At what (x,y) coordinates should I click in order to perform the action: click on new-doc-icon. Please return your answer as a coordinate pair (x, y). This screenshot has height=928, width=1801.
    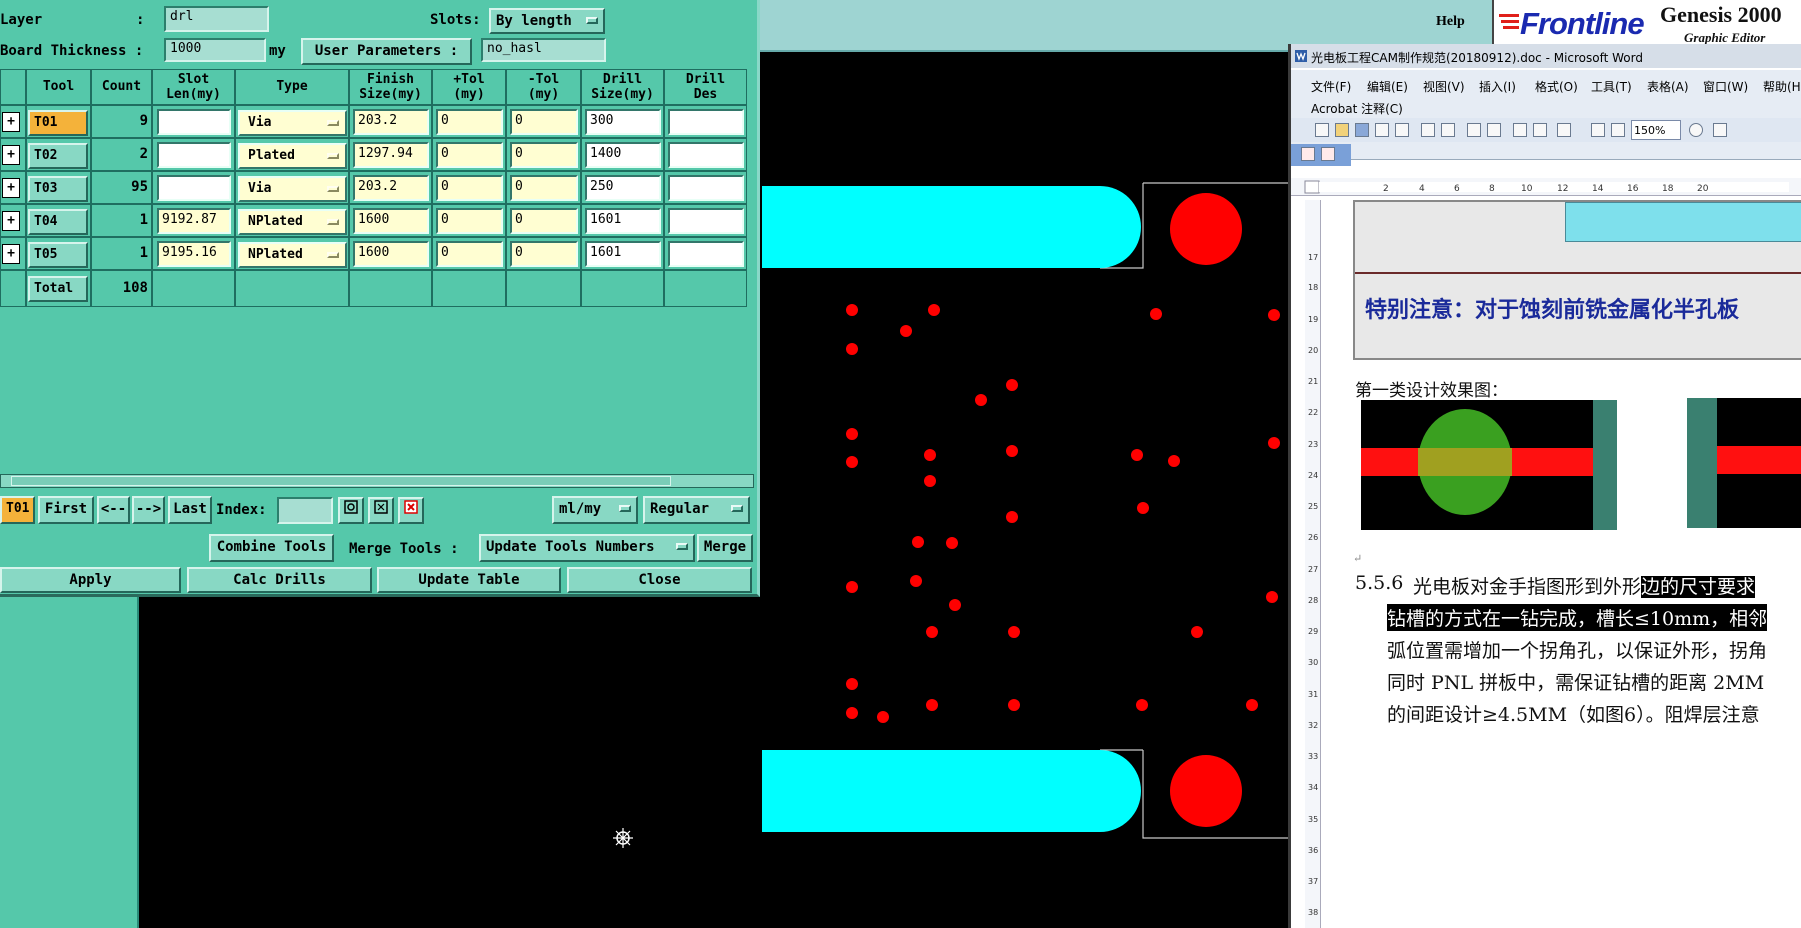
    Looking at the image, I should click on (1322, 130).